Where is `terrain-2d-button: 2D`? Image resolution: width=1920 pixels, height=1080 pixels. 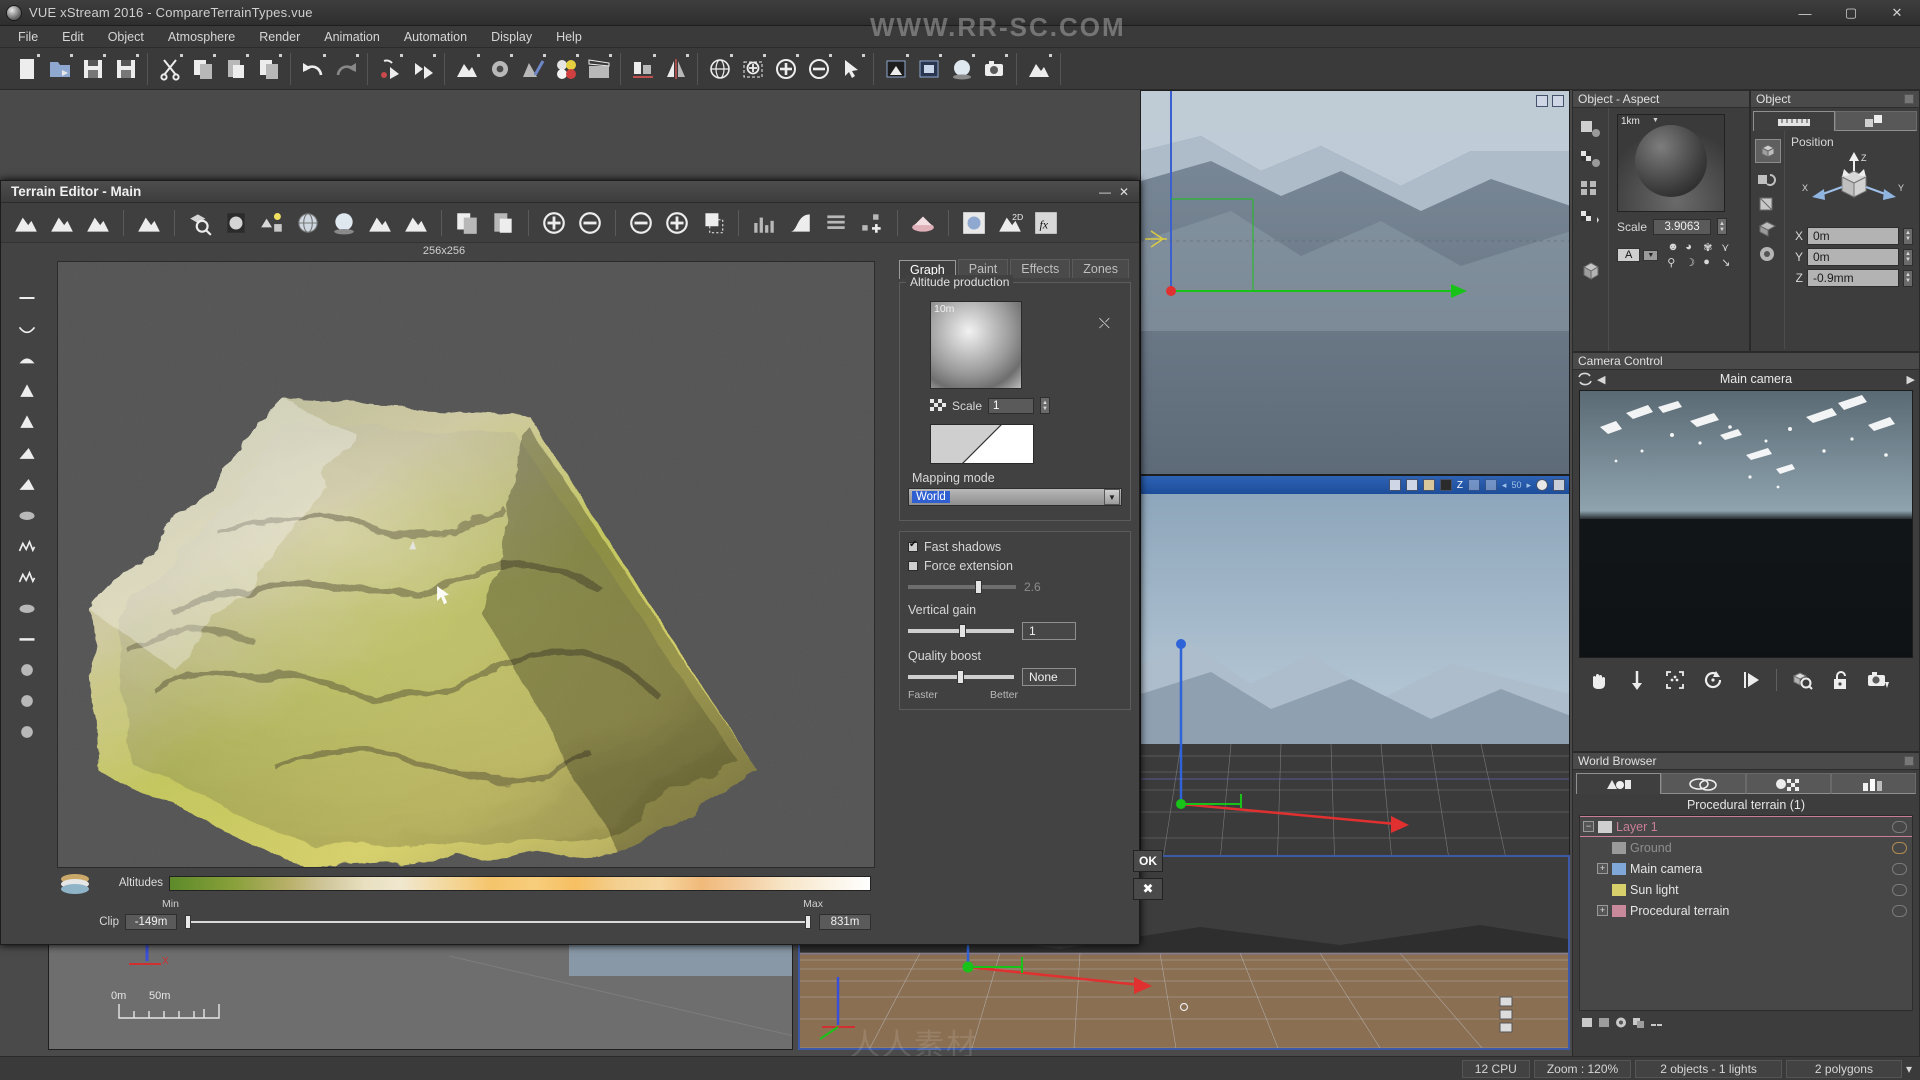
terrain-2d-button: 2D is located at coordinates (1010, 223).